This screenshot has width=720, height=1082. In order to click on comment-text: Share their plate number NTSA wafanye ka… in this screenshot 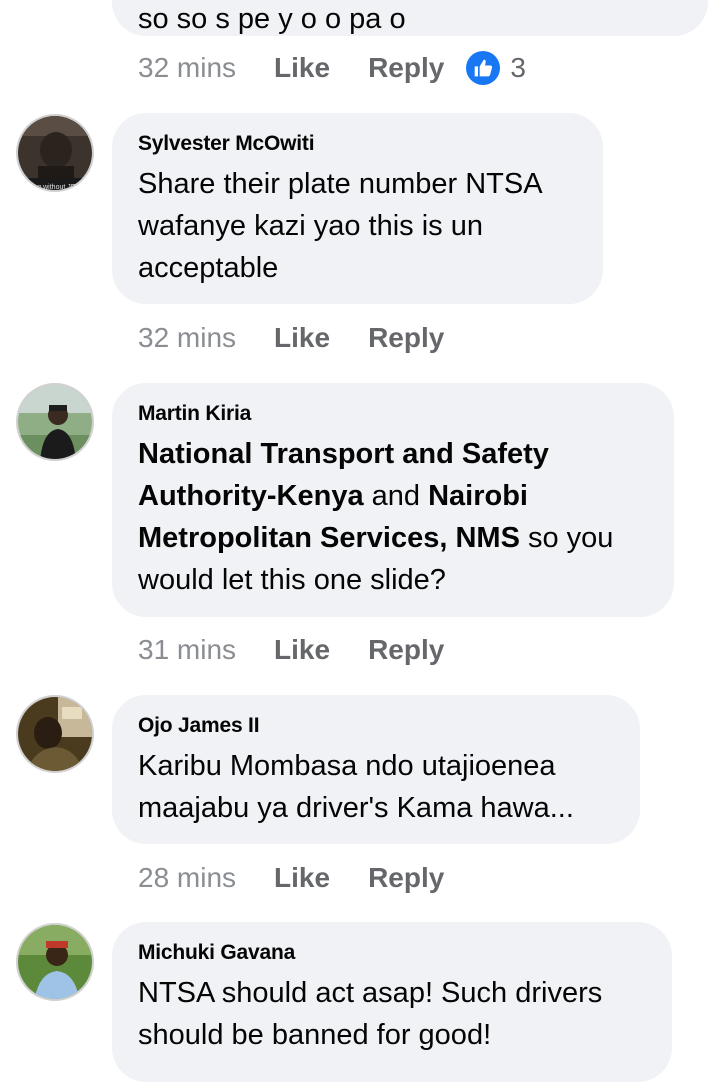, I will do `click(357, 226)`.